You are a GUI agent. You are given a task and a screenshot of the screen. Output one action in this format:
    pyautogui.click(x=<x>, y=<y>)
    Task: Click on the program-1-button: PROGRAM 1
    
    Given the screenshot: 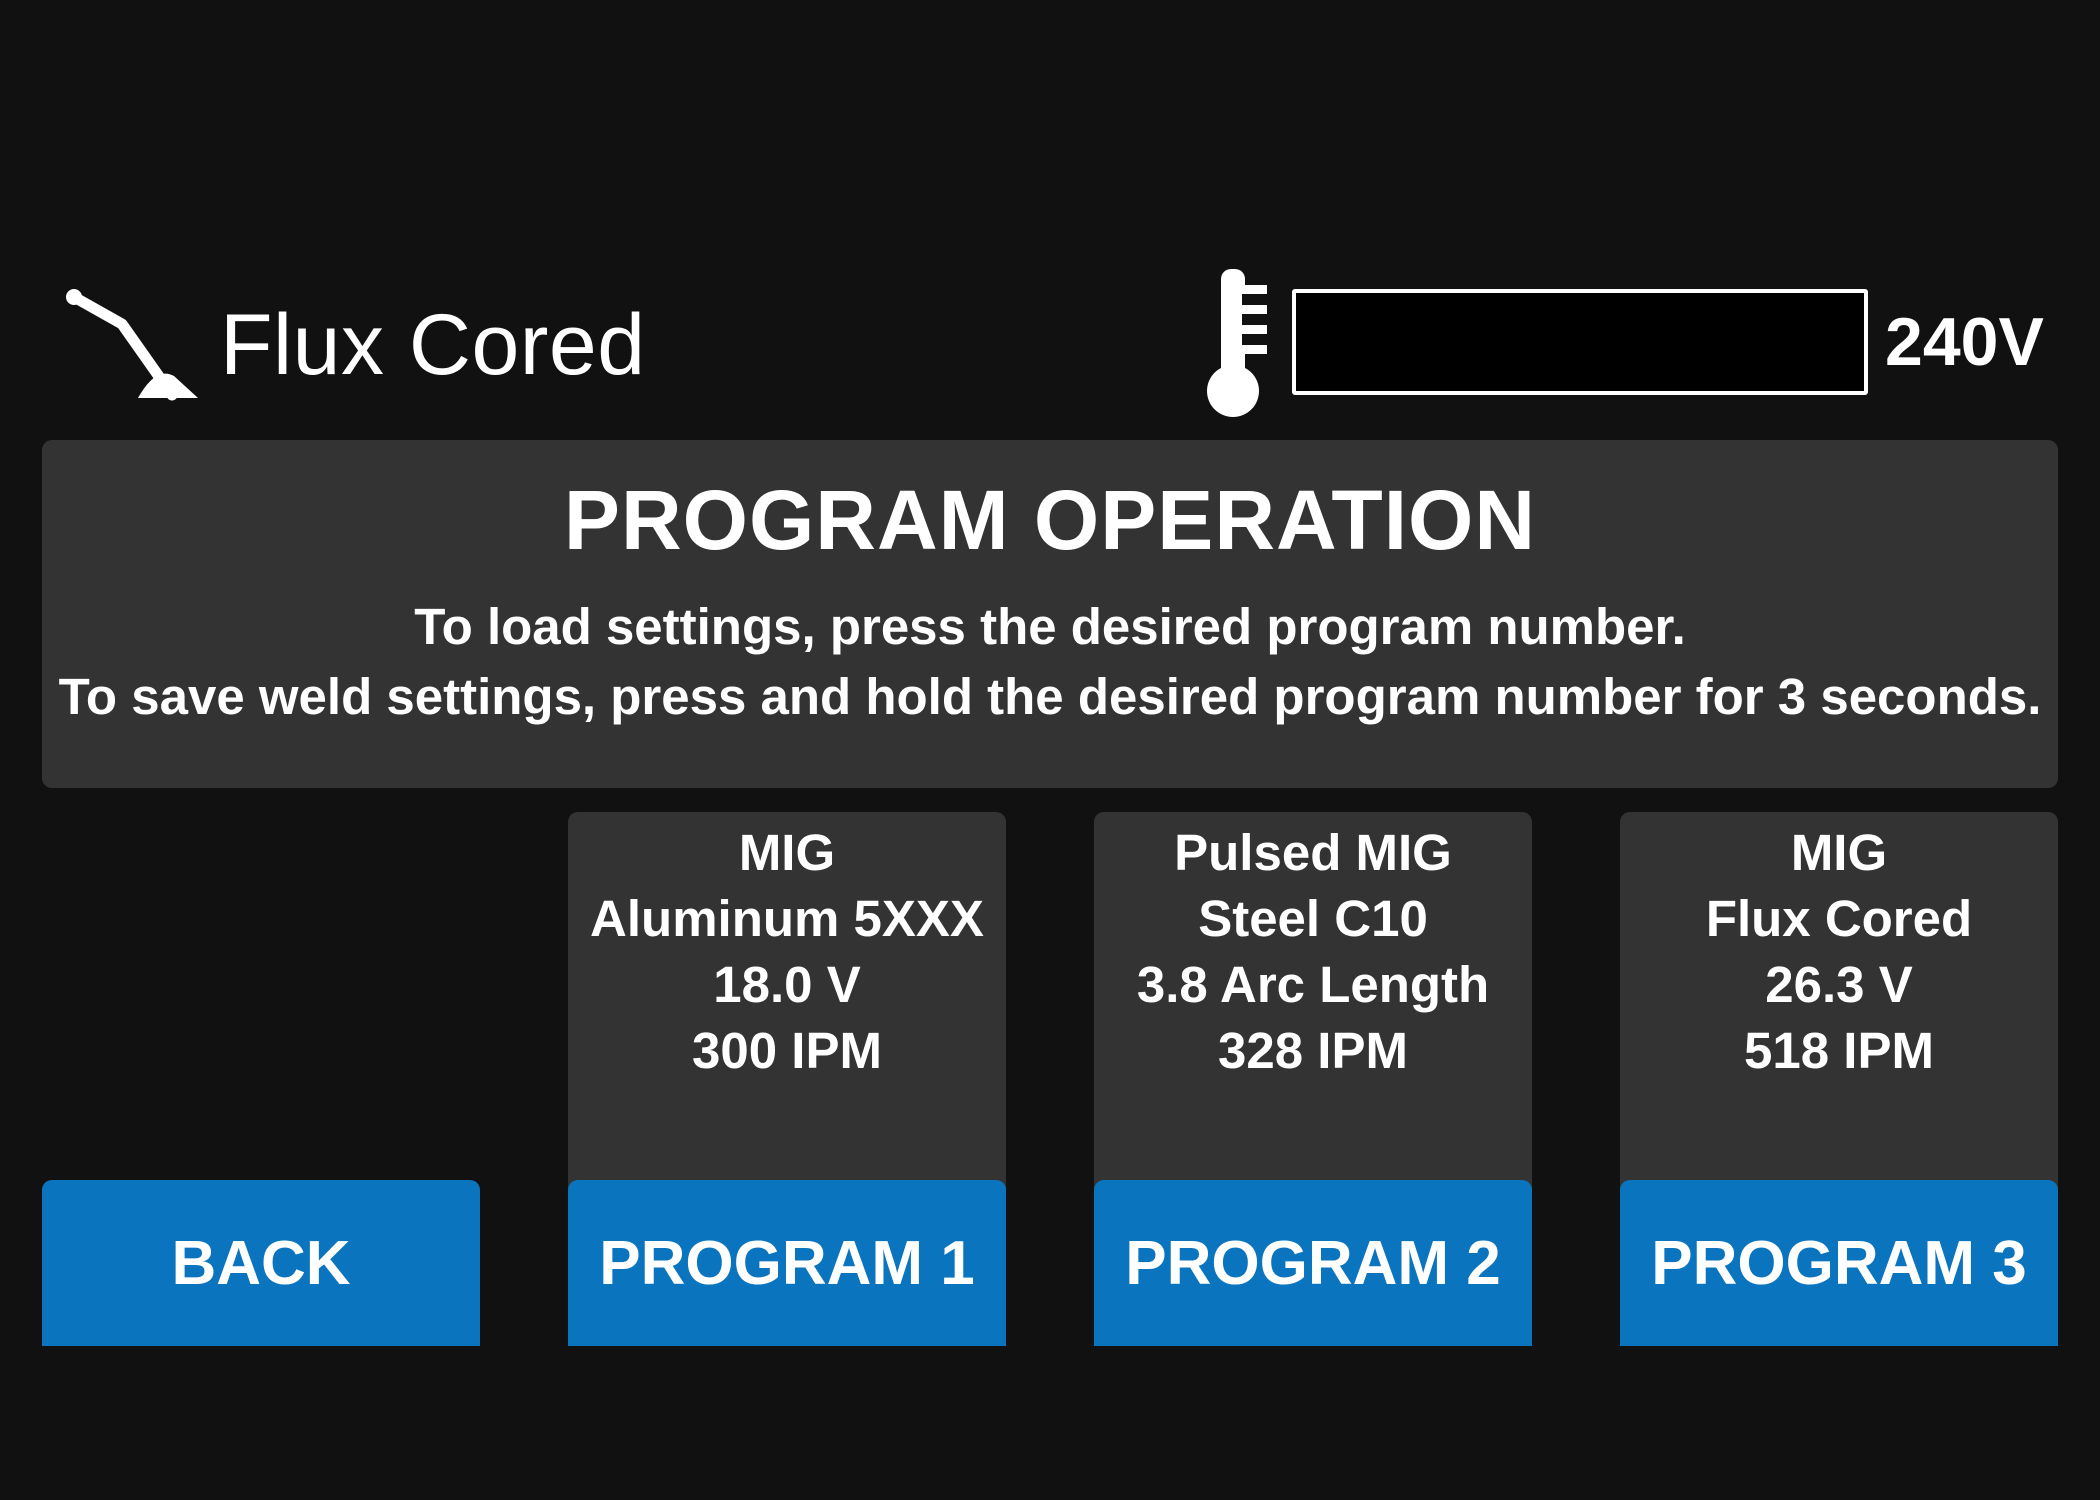 What is the action you would take?
    pyautogui.click(x=787, y=1263)
    